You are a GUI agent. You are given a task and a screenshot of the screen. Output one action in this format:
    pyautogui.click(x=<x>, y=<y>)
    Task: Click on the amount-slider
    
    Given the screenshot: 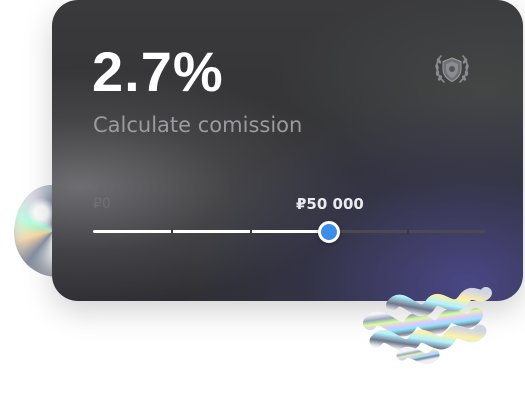 What is the action you would take?
    pyautogui.click(x=289, y=232)
    